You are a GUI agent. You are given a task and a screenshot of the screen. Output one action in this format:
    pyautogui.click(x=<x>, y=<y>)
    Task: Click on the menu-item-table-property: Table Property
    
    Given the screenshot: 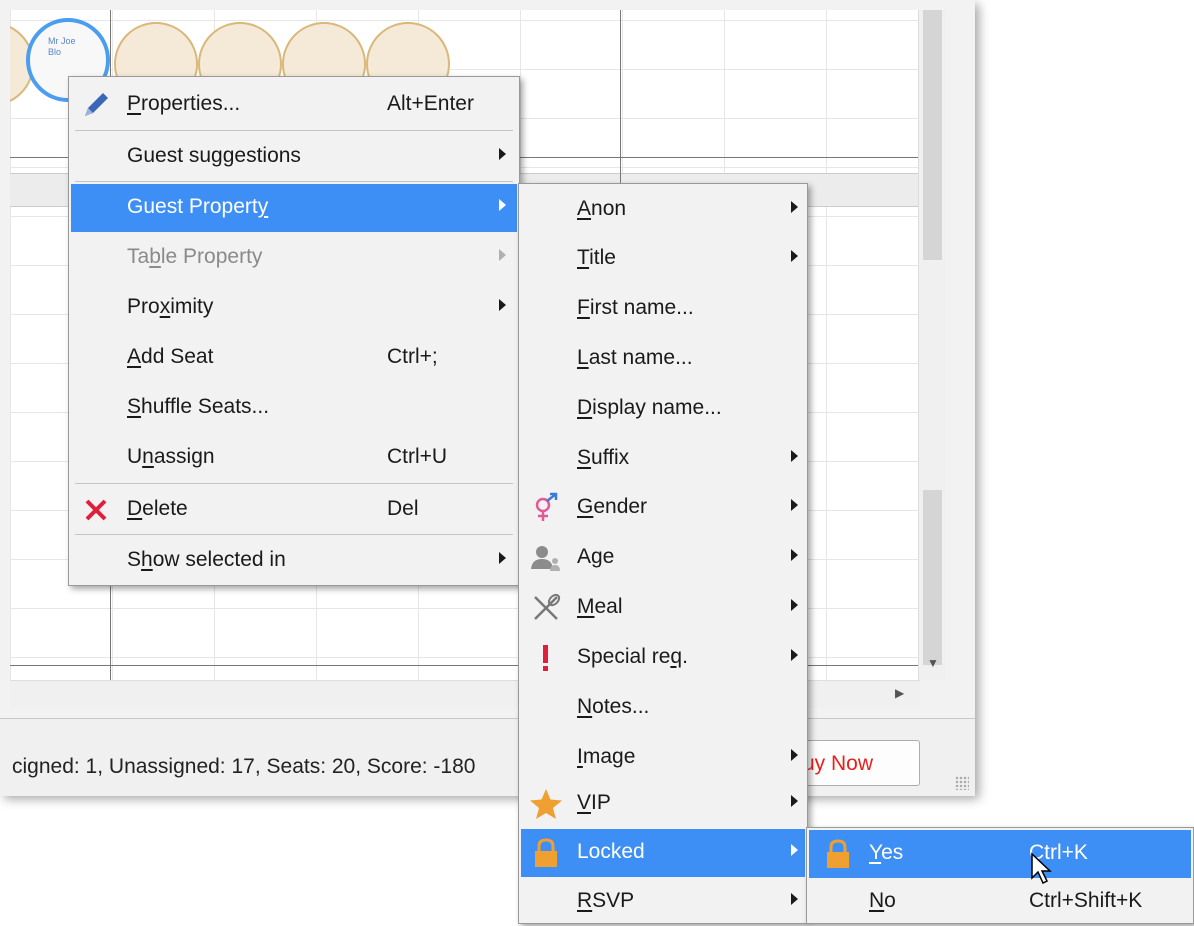 What is the action you would take?
    pyautogui.click(x=294, y=258)
    